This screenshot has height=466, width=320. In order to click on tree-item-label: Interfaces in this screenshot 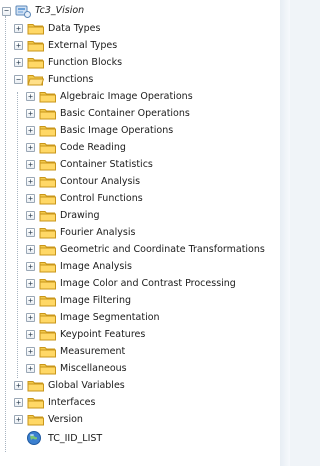, I will do `click(72, 402)`.